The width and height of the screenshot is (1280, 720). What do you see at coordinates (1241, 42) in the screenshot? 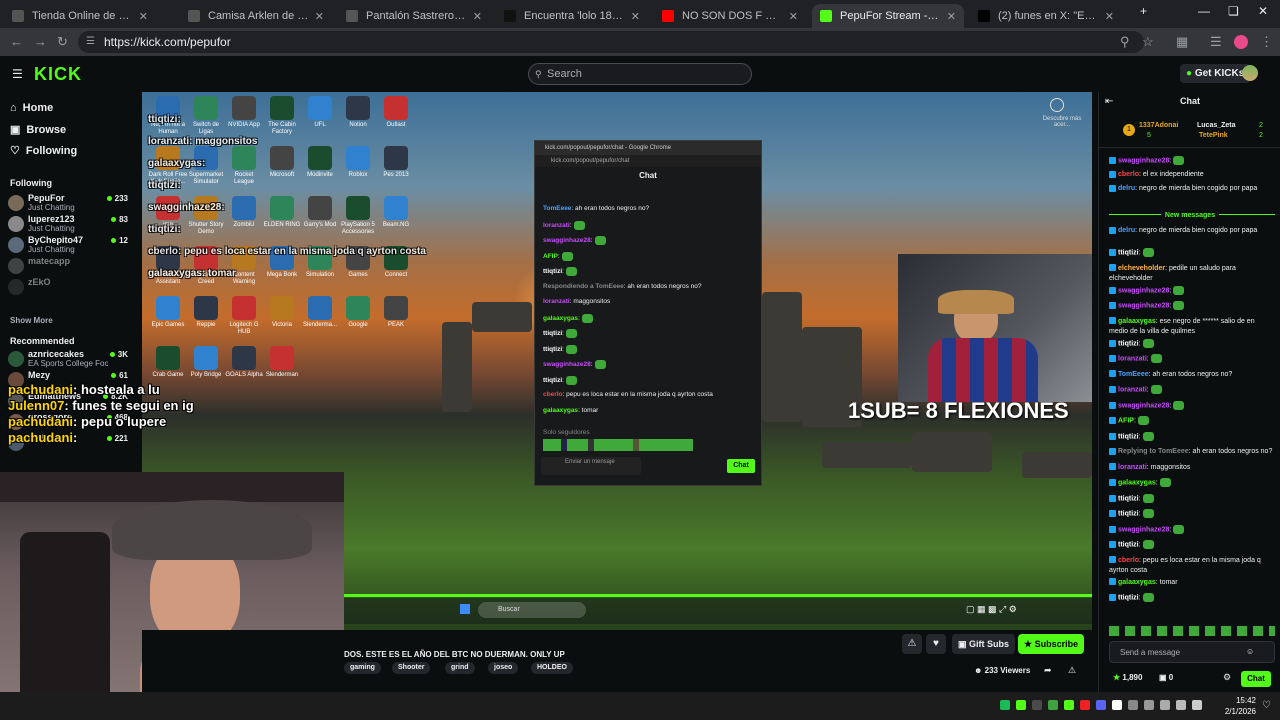
I see `profile-avatar` at bounding box center [1241, 42].